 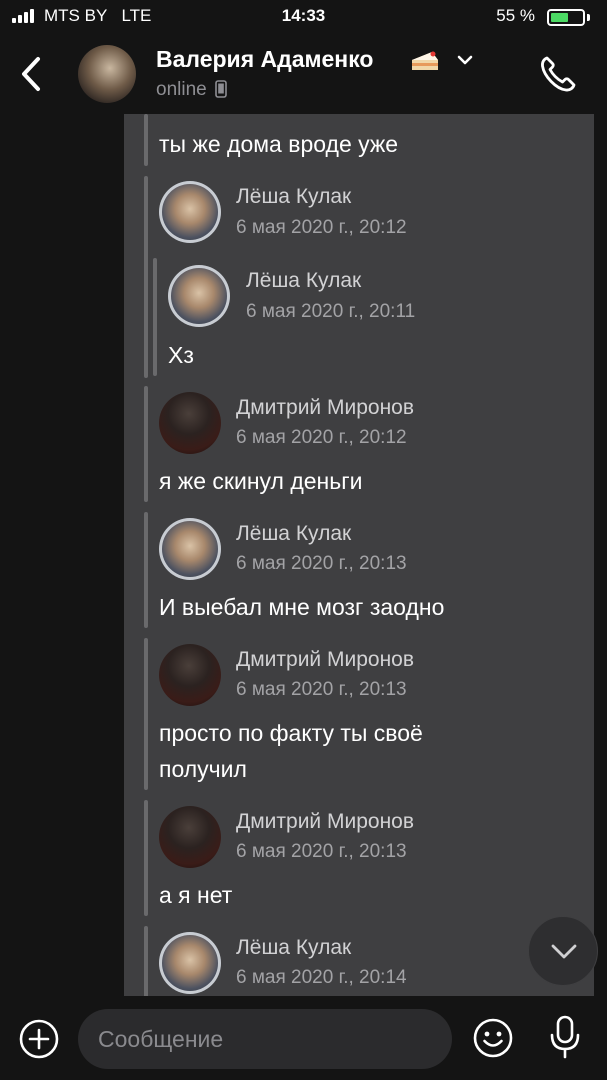 What do you see at coordinates (191, 90) in the screenshot?
I see `presence-status: online` at bounding box center [191, 90].